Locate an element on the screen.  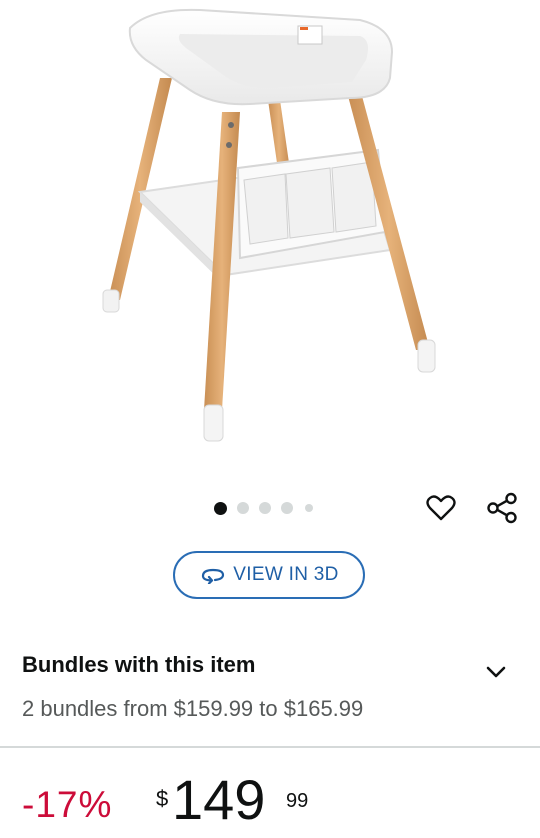
chevron-down-icon is located at coordinates (496, 672).